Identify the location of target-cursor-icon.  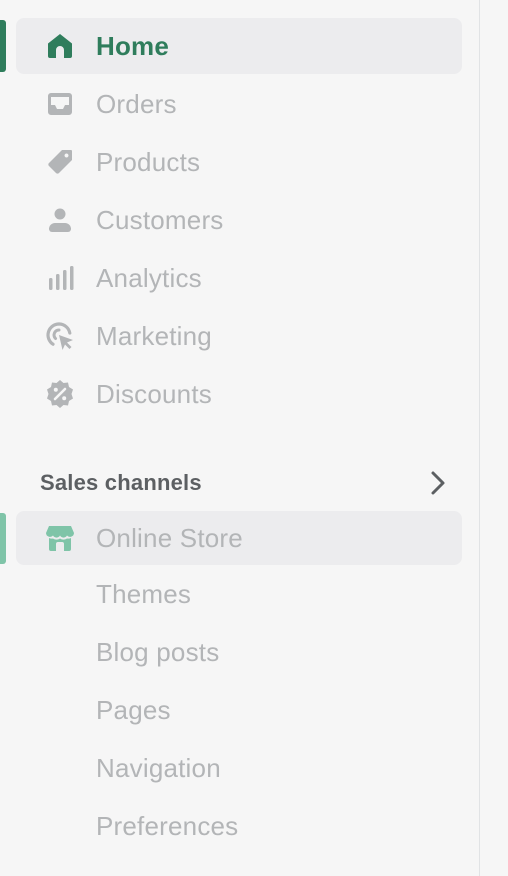
(60, 336).